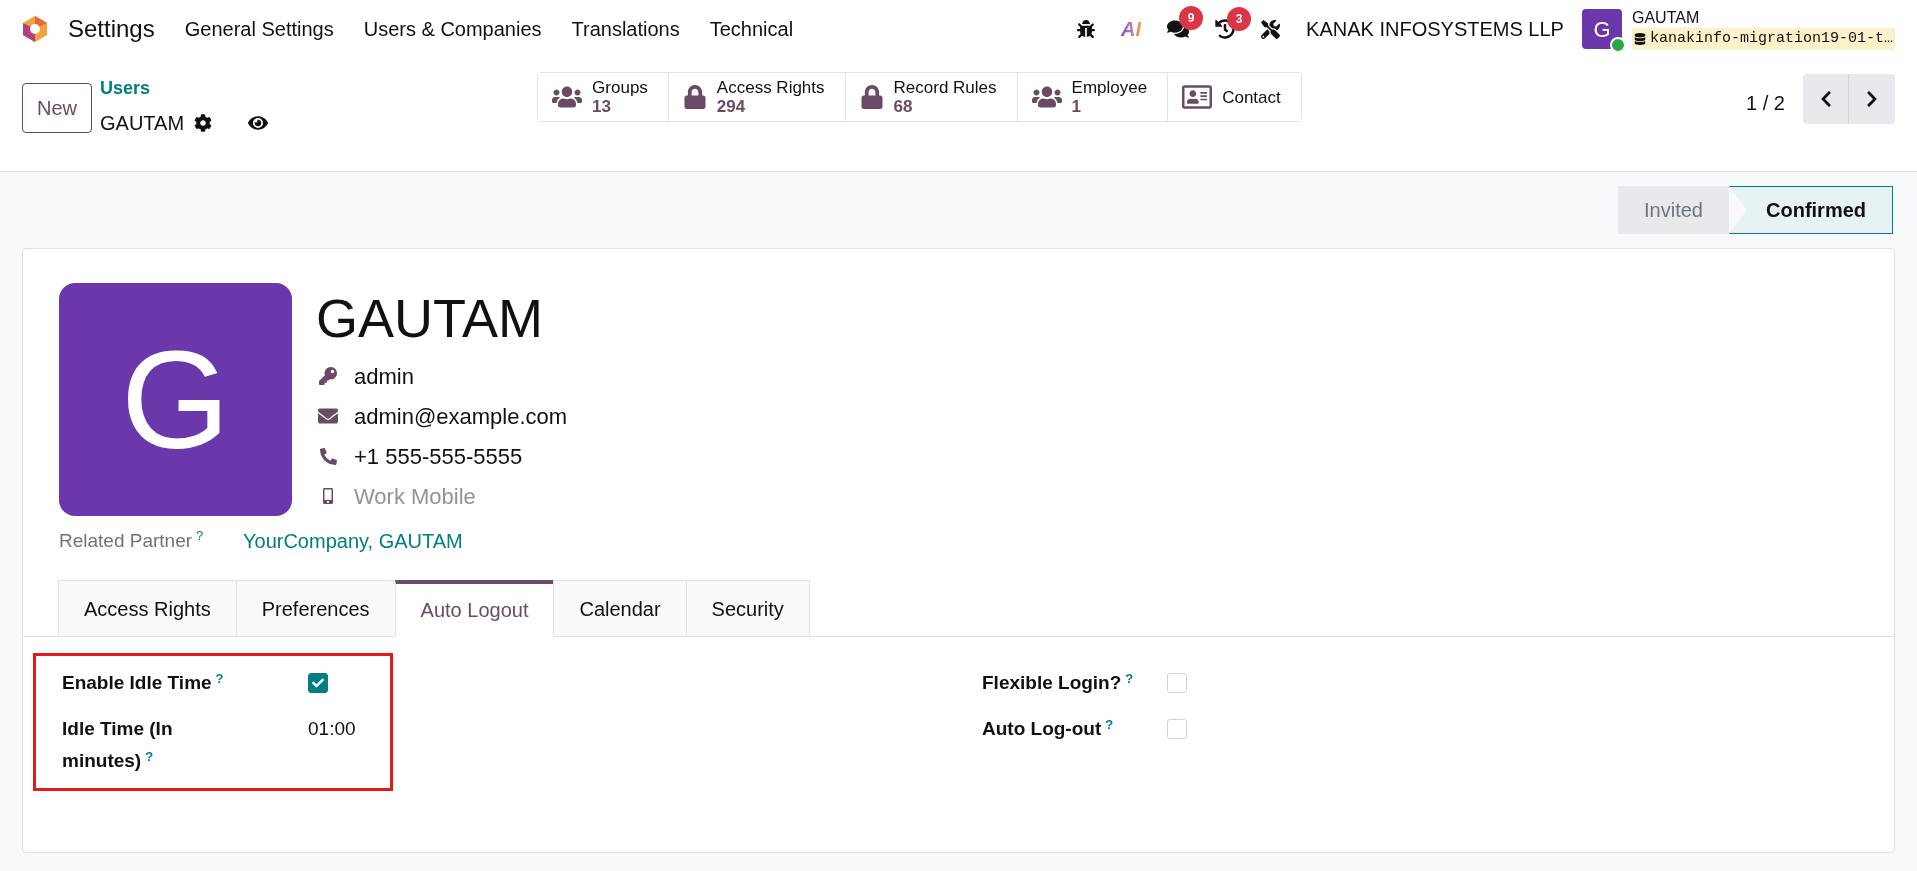  What do you see at coordinates (1765, 103) in the screenshot?
I see `pager-counter: 1 / 2` at bounding box center [1765, 103].